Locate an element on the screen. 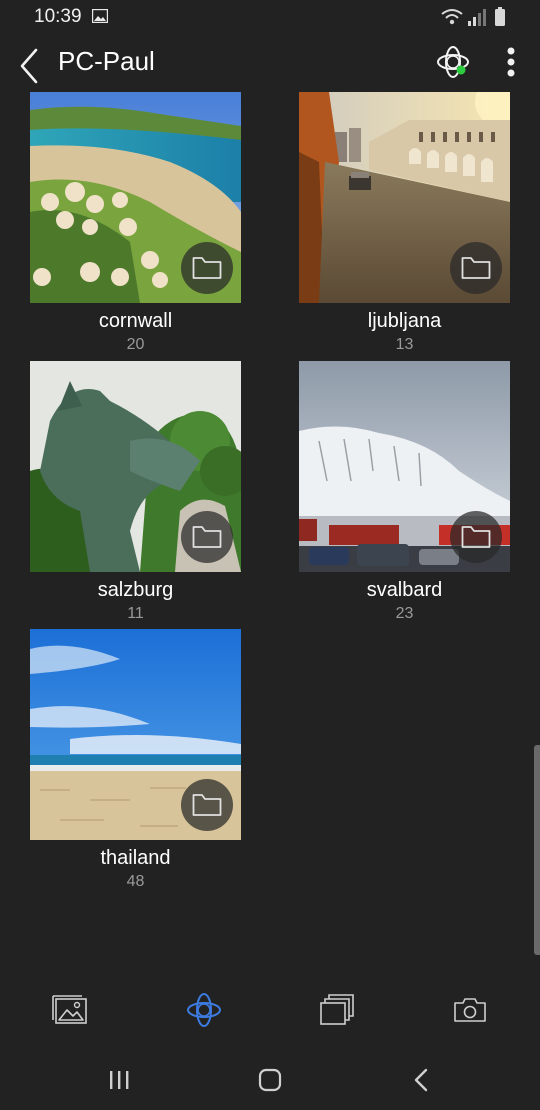 Image resolution: width=540 pixels, height=1110 pixels. album-count: 48 is located at coordinates (135, 881).